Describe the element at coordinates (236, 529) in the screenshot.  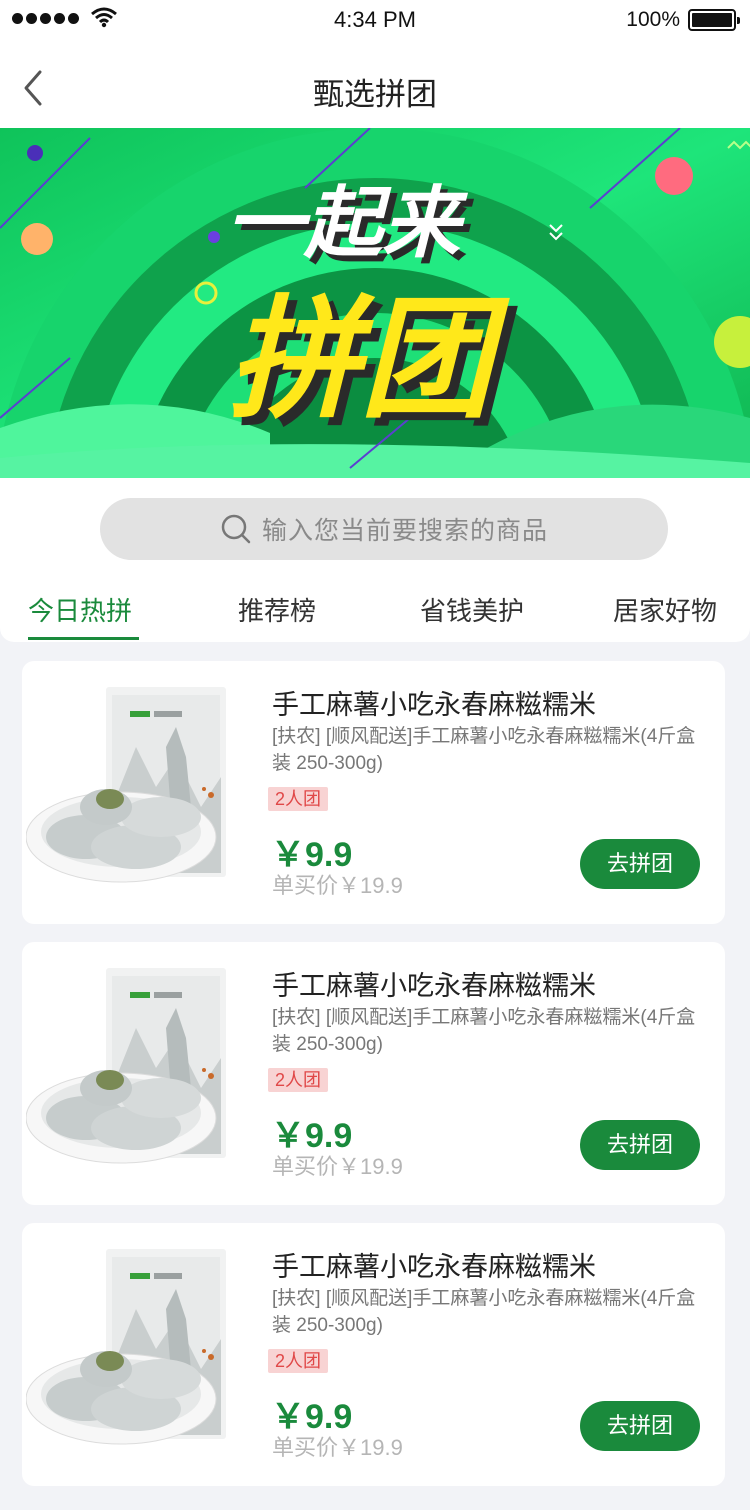
I see `search-icon` at that location.